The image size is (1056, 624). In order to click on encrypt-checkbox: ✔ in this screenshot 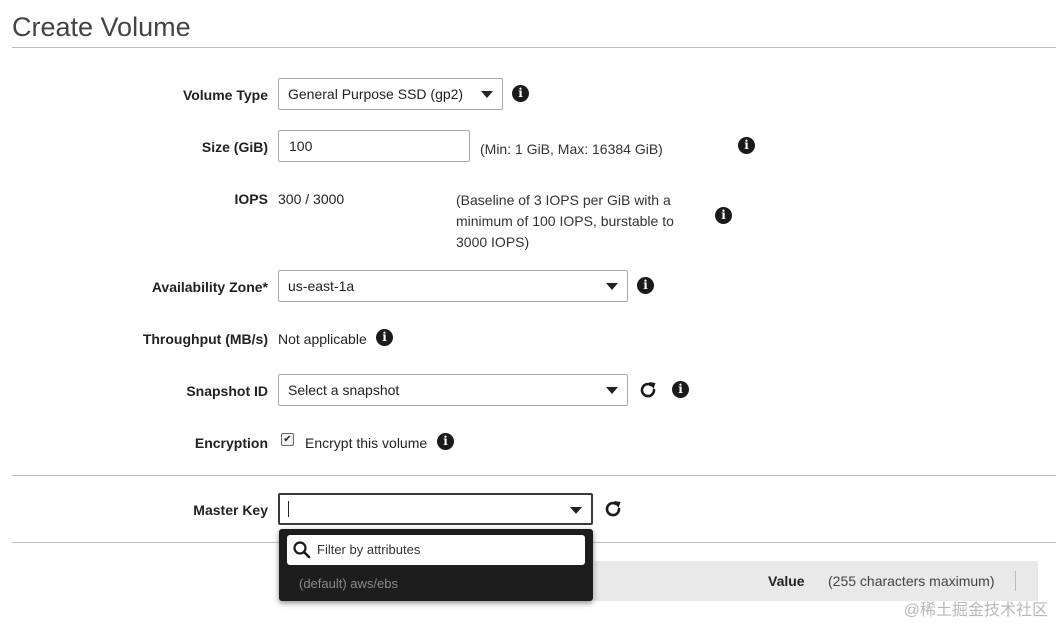, I will do `click(287, 439)`.